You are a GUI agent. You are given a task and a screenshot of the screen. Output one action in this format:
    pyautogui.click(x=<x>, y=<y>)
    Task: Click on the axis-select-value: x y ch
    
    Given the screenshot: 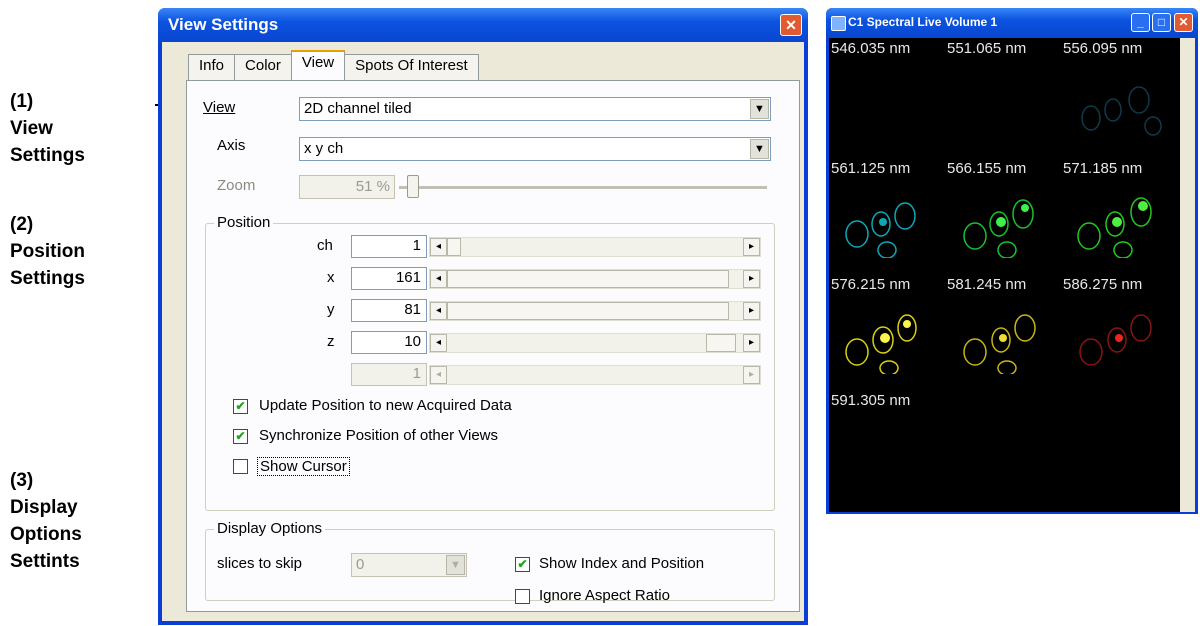 What is the action you would take?
    pyautogui.click(x=324, y=148)
    